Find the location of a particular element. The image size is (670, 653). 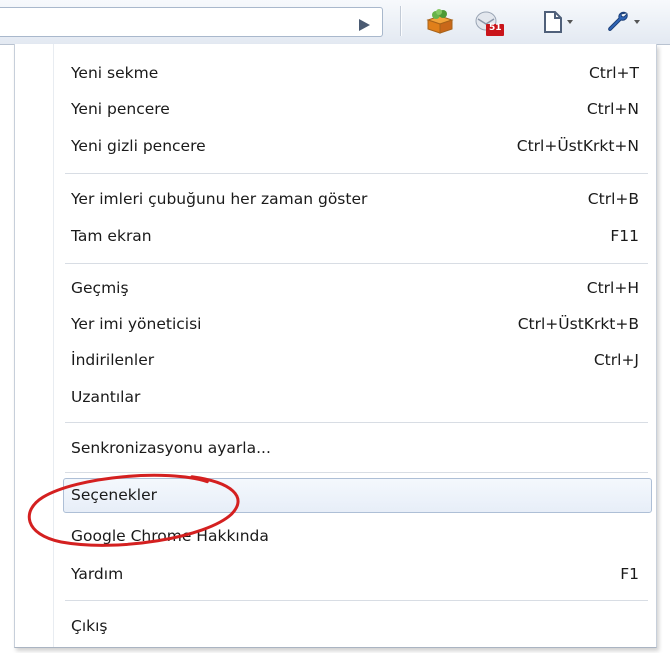

mail-badge: 51 is located at coordinates (495, 28).